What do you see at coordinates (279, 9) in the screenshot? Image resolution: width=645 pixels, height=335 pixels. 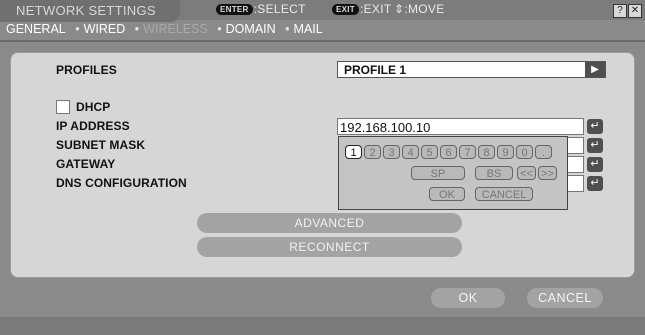 I see `select-hint-label: :SELECT` at bounding box center [279, 9].